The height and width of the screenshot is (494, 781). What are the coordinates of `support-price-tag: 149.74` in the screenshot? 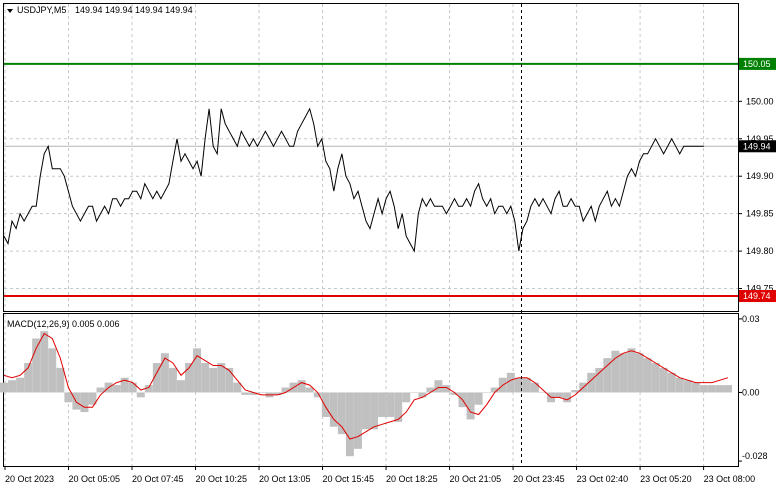 It's located at (757, 296).